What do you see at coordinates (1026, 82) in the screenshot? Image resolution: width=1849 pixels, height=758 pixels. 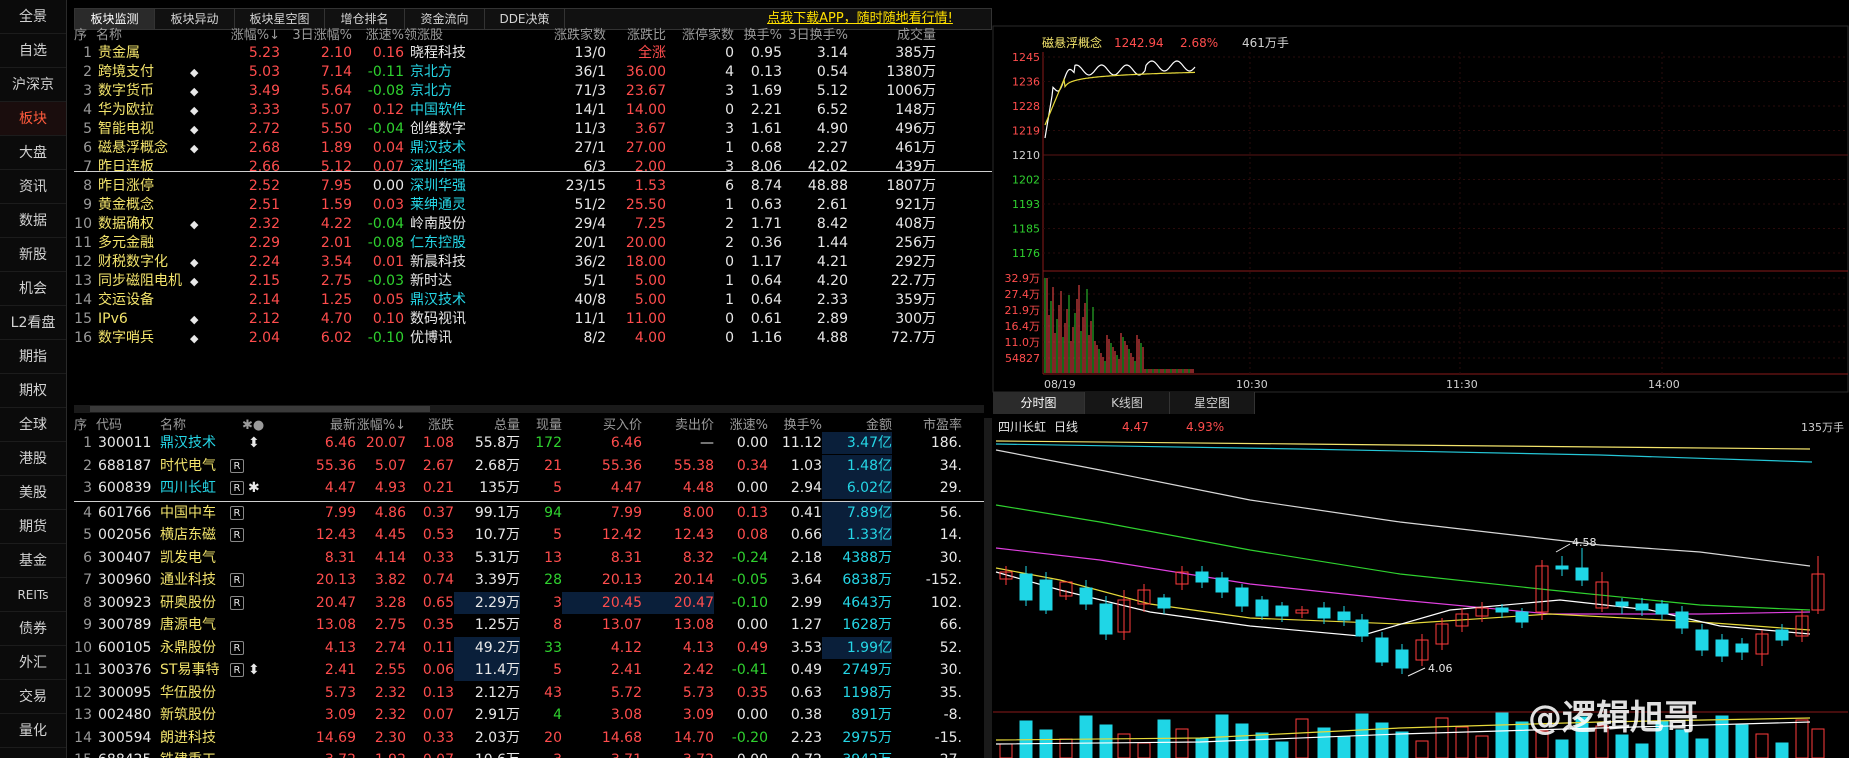 I see `price-tick: 1236` at bounding box center [1026, 82].